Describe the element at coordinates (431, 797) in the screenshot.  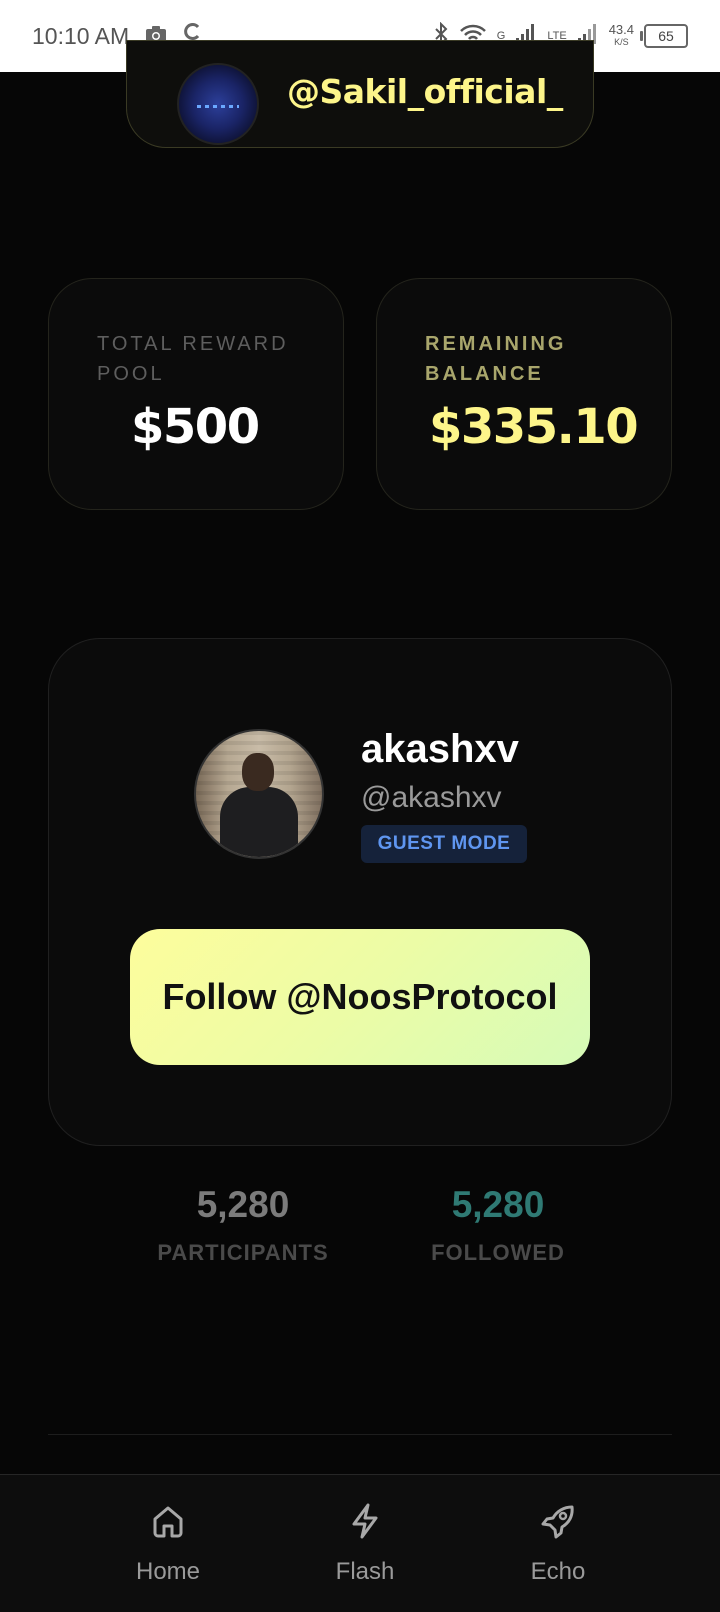
I see `user-handle: @akashxv` at that location.